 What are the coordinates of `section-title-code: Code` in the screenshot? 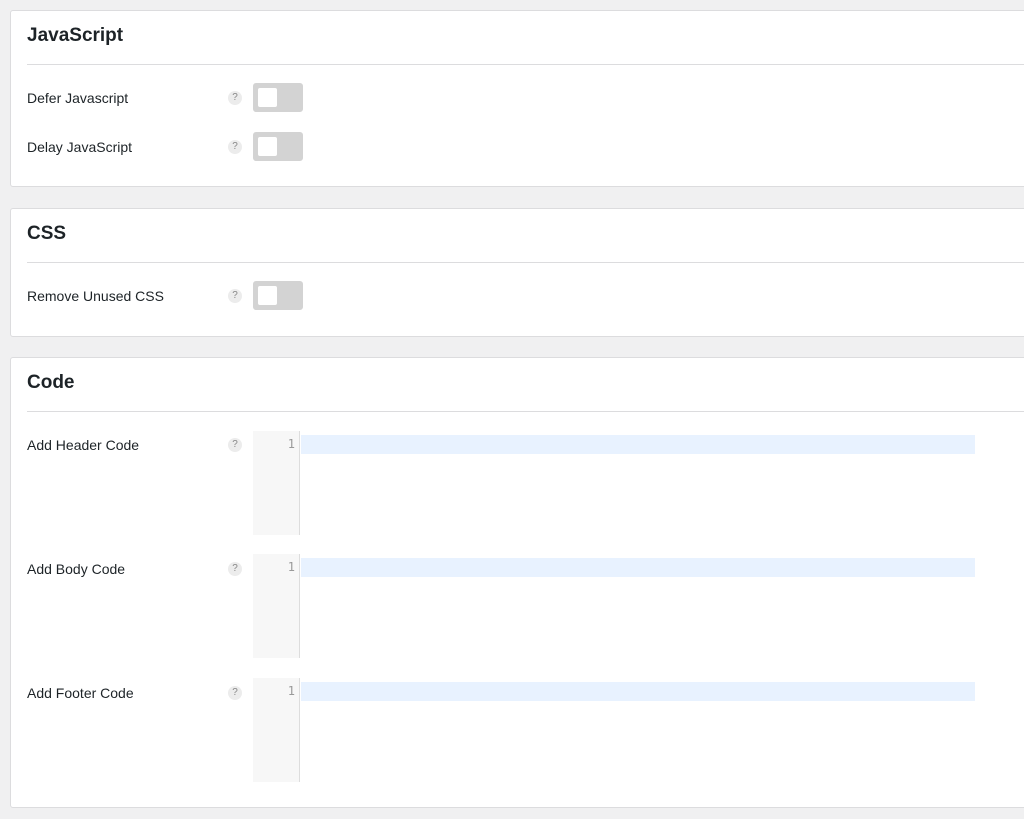 It's located at (51, 382).